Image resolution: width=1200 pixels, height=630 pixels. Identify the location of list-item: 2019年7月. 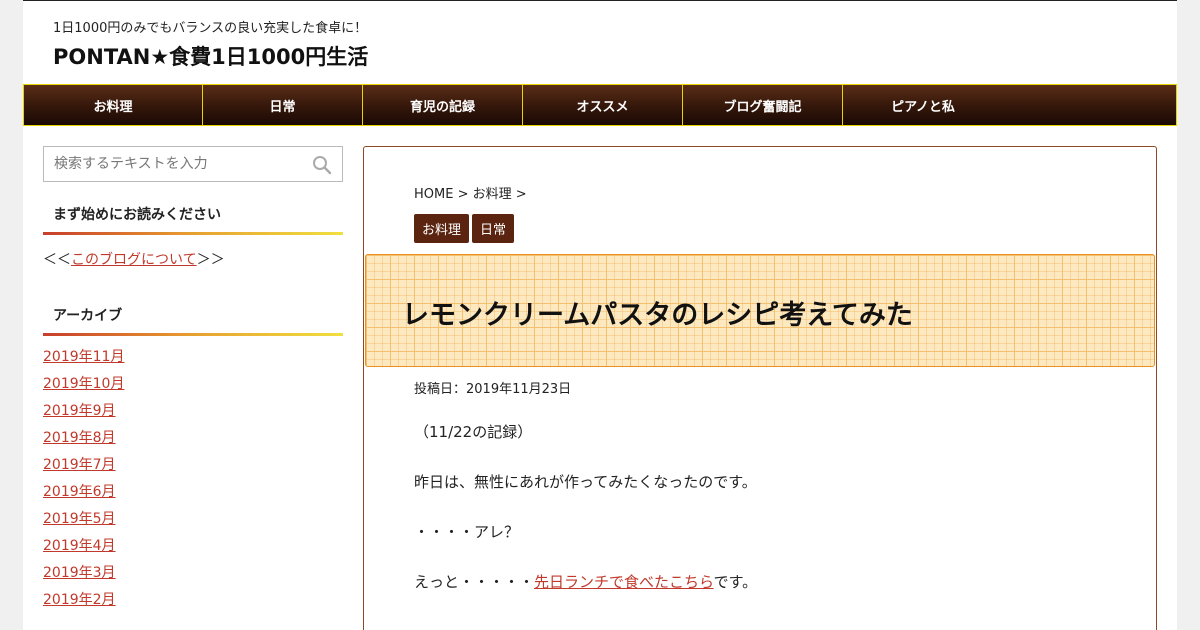
(193, 467).